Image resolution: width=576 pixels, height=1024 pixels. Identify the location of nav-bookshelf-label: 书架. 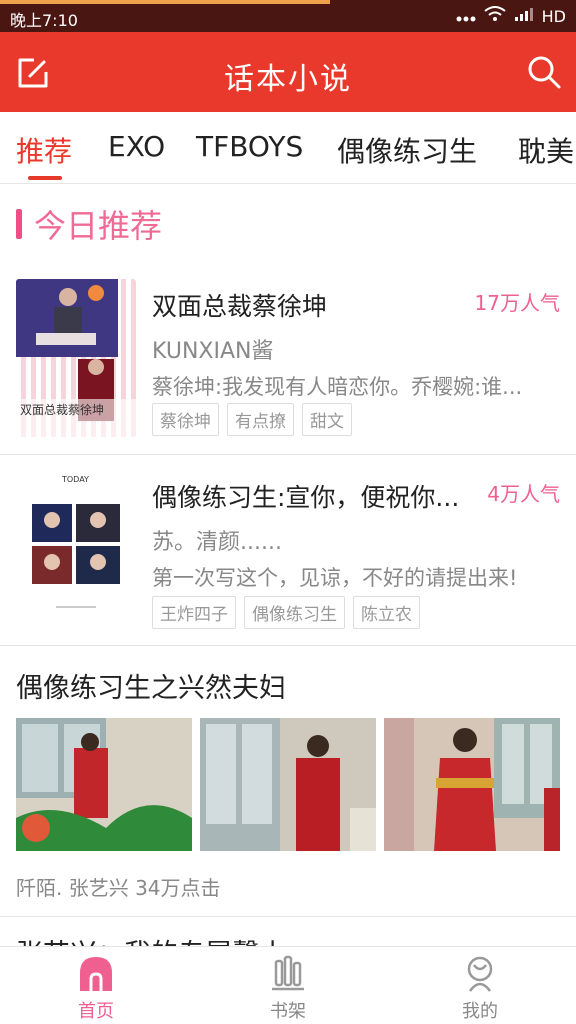
(288, 1011).